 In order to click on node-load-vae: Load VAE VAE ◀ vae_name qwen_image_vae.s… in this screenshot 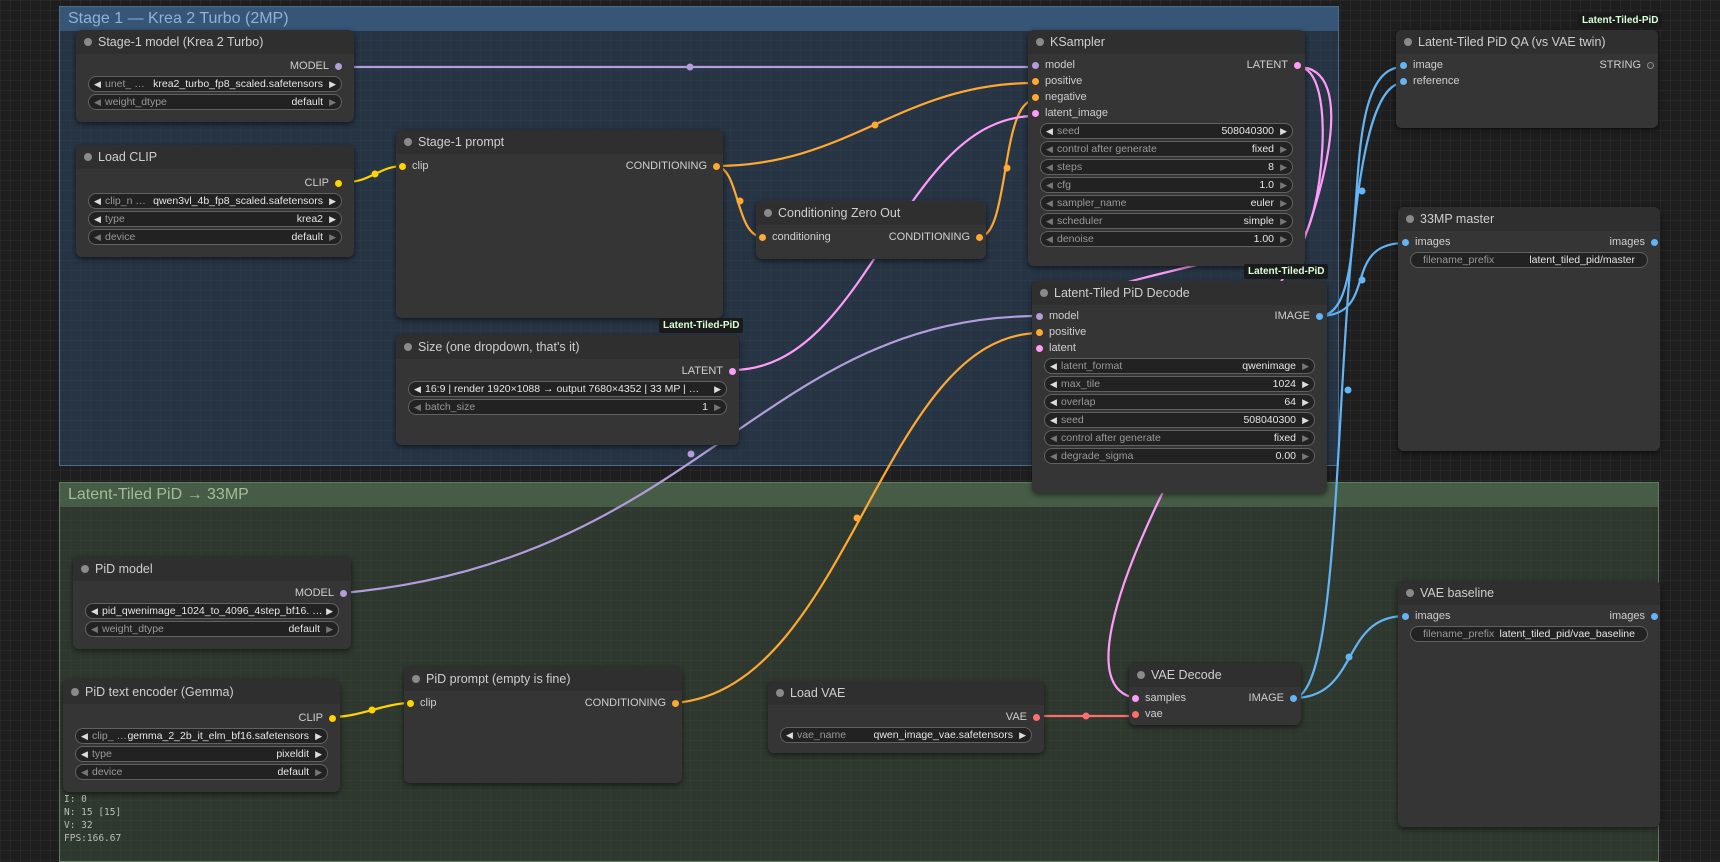, I will do `click(906, 717)`.